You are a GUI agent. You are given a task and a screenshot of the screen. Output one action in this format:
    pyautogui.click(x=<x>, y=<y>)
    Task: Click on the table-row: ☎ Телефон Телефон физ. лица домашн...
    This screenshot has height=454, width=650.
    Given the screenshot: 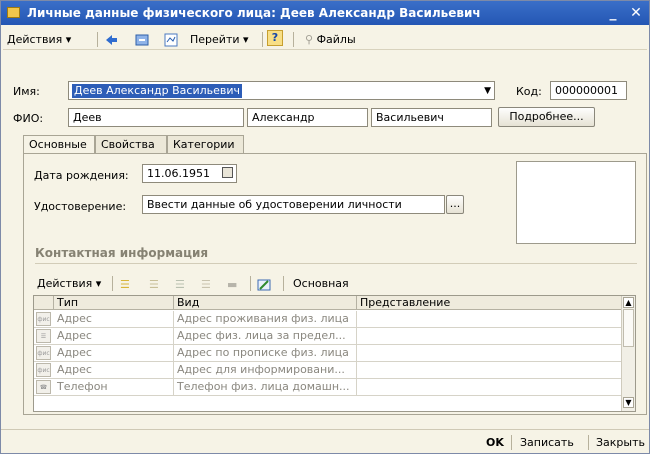 What is the action you would take?
    pyautogui.click(x=328, y=387)
    